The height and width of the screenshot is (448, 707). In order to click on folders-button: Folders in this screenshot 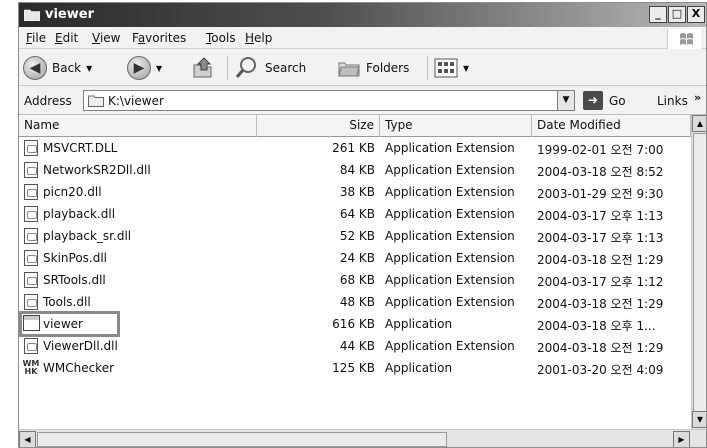, I will do `click(373, 68)`.